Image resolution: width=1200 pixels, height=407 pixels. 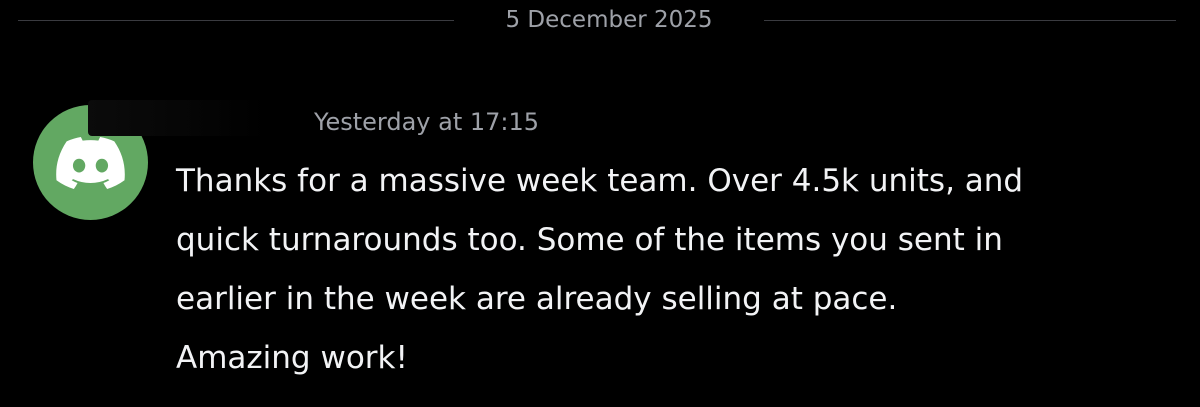 What do you see at coordinates (90, 163) in the screenshot?
I see `discord-logo-icon` at bounding box center [90, 163].